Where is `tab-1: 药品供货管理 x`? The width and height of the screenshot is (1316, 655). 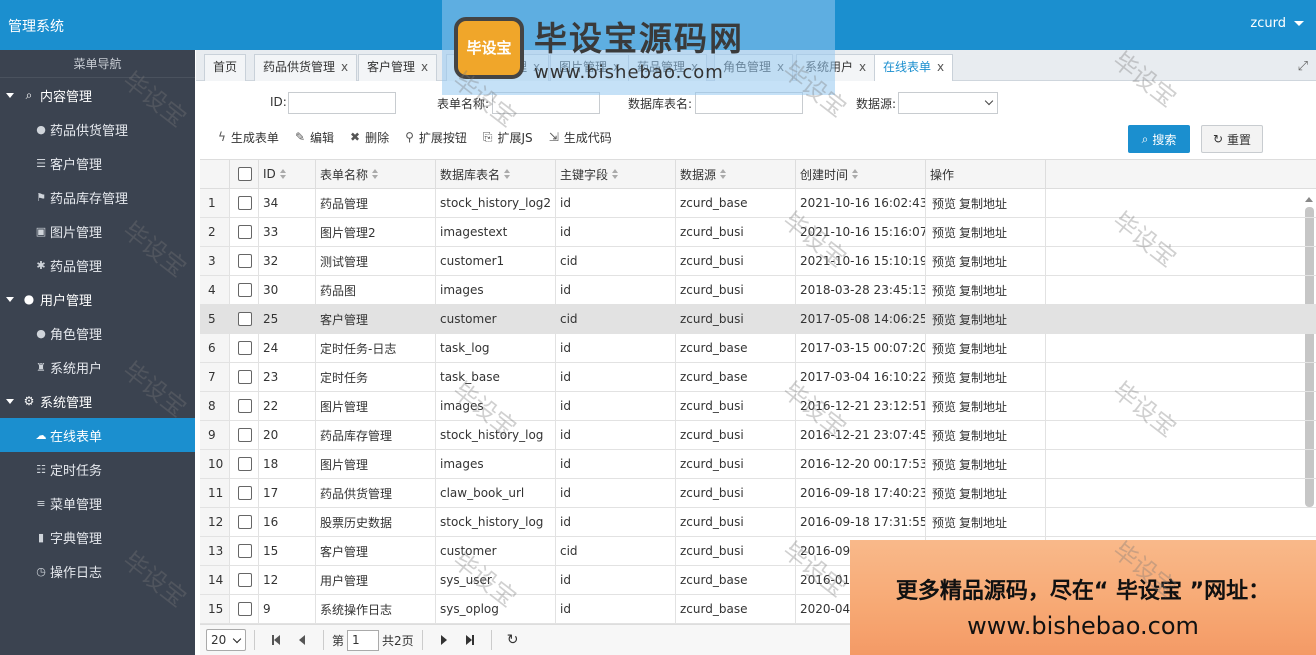 tab-1: 药品供货管理 x is located at coordinates (306, 67).